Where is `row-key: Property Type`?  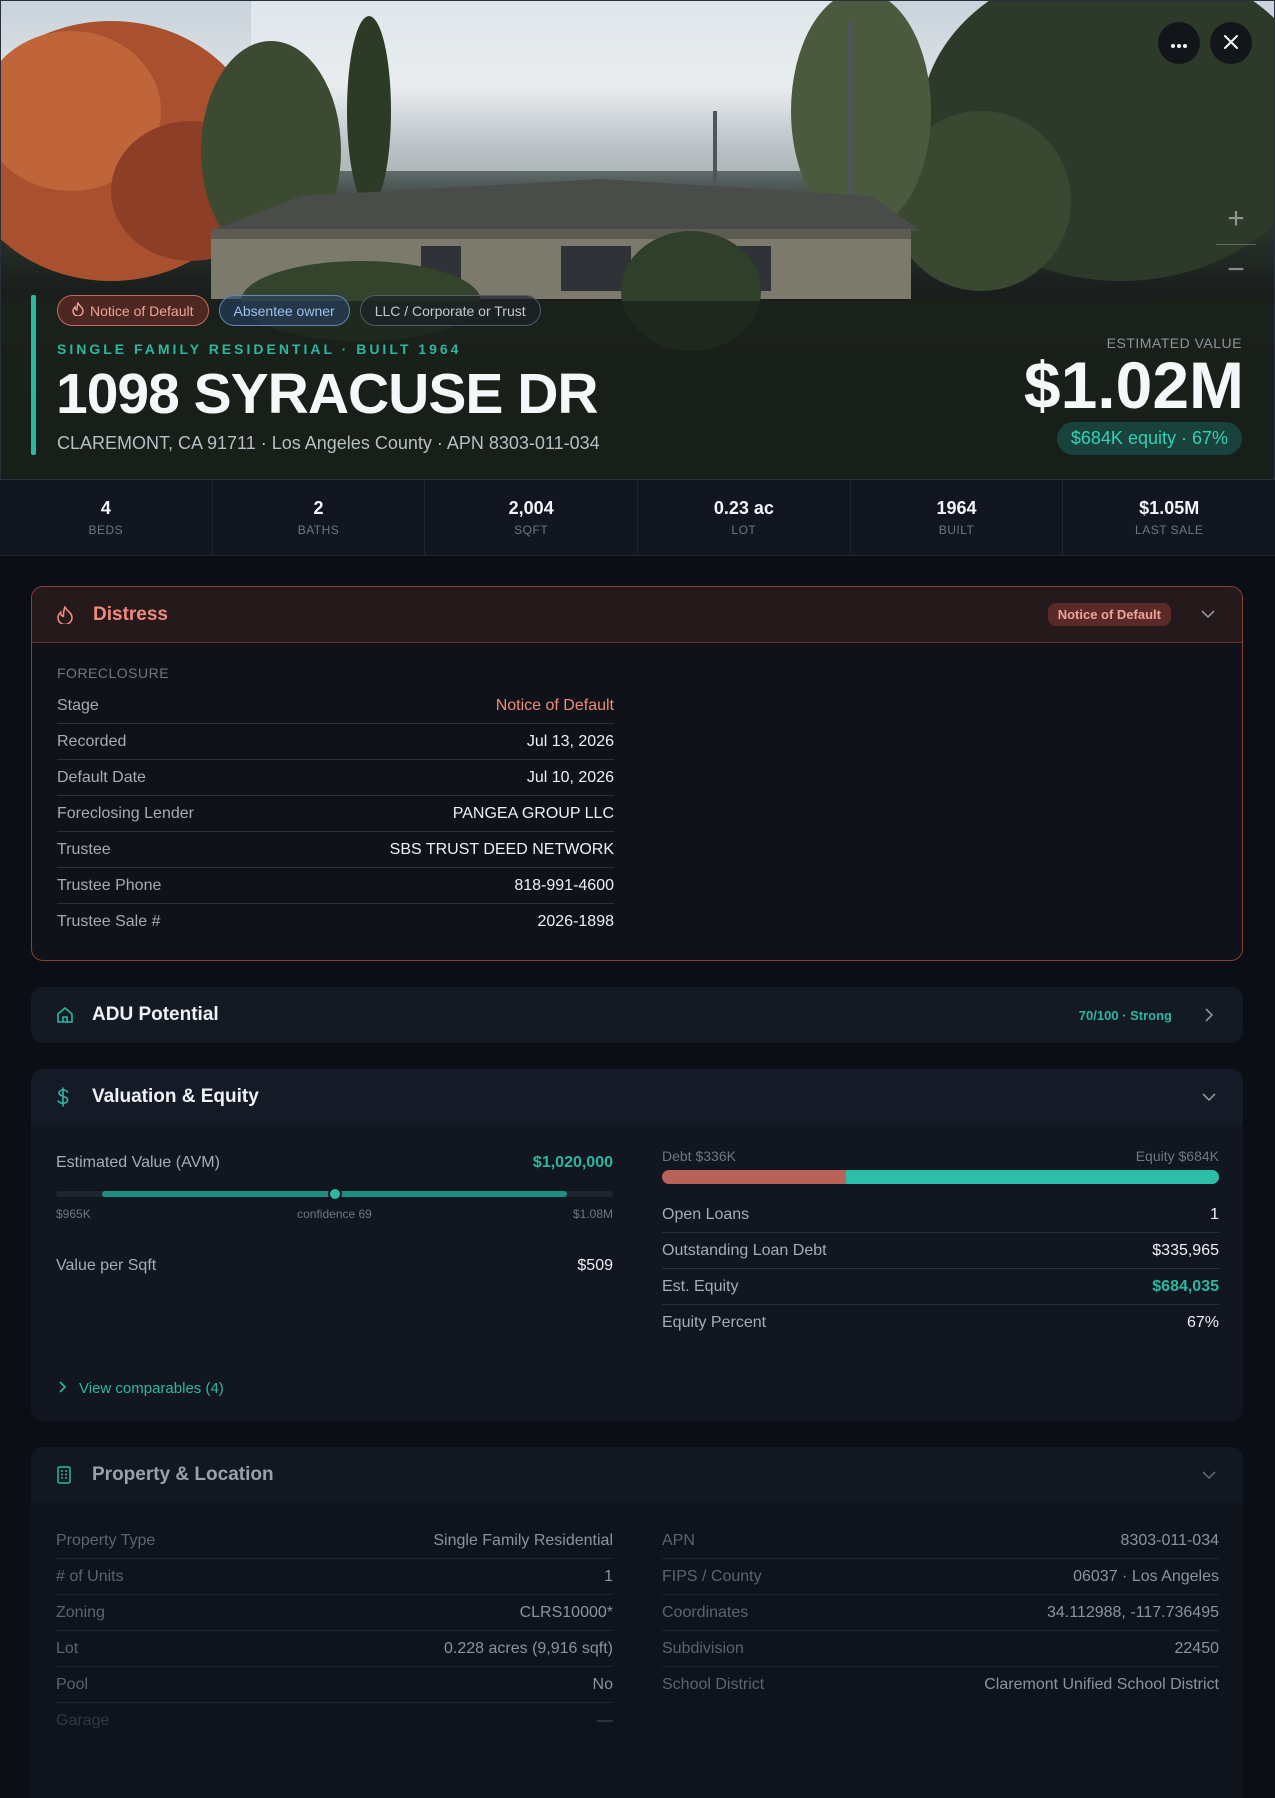 row-key: Property Type is located at coordinates (106, 1540).